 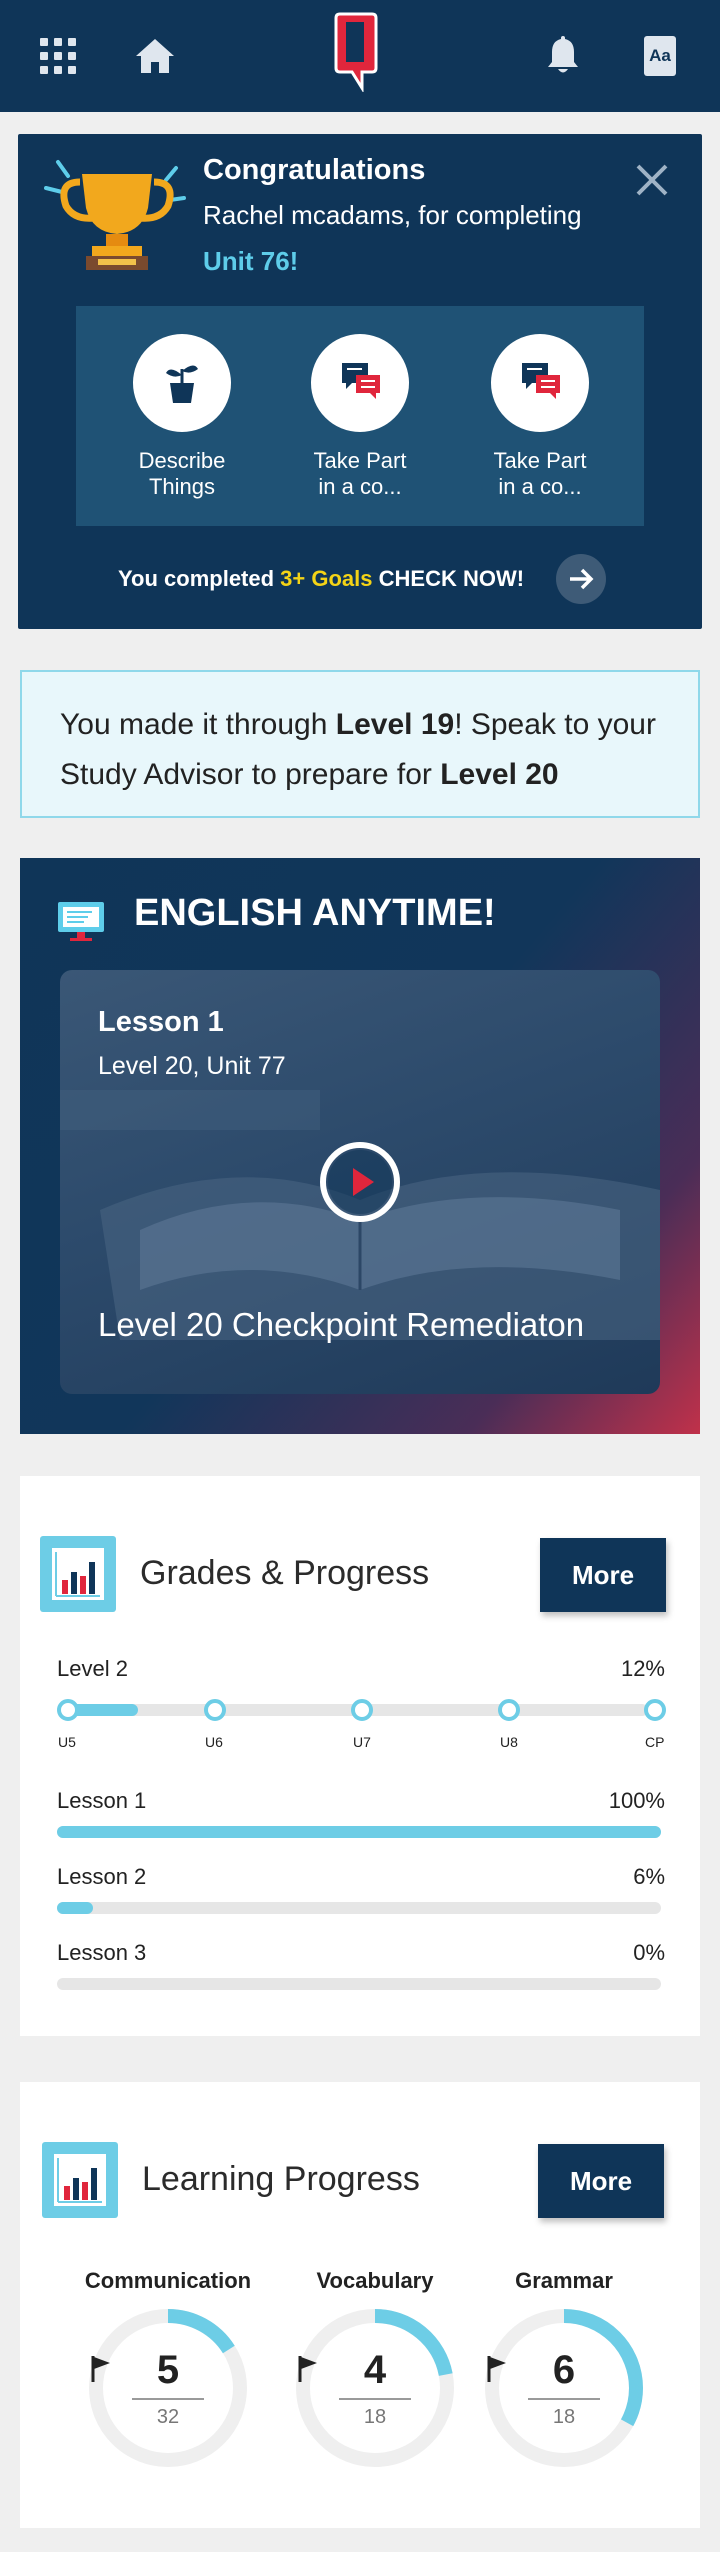 I want to click on skill-progress-ring: 5 32, so click(x=168, y=2388).